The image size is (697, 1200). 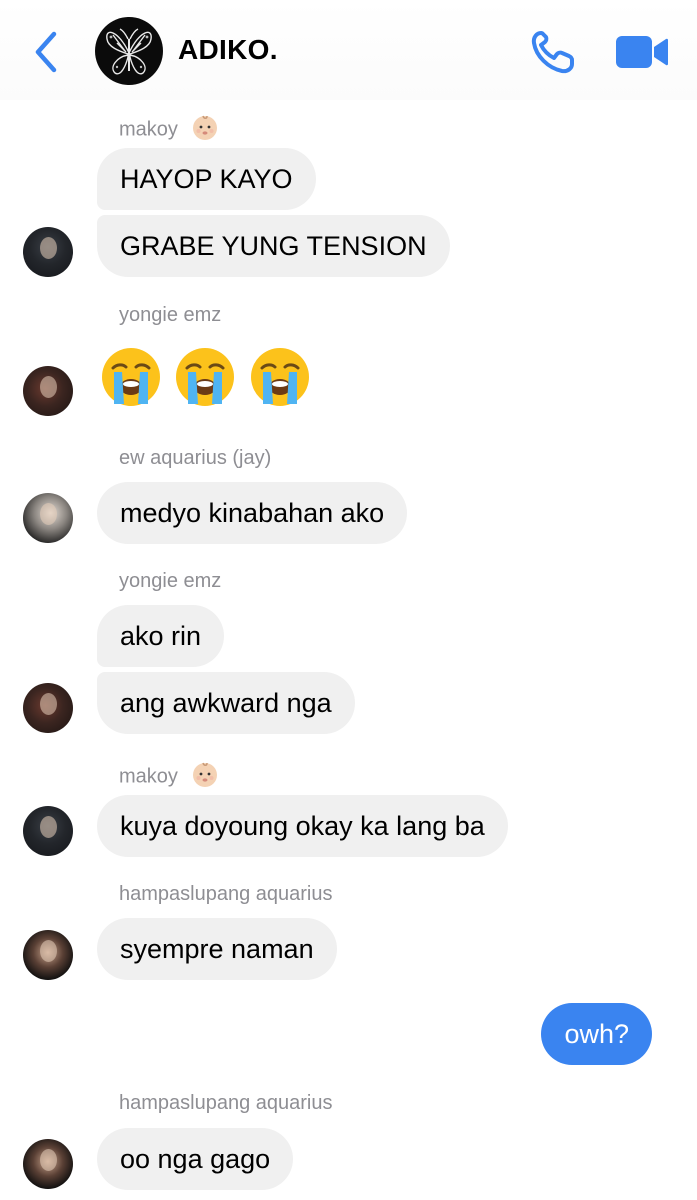 I want to click on outgoing-message-bubble: owh?, so click(x=596, y=1034).